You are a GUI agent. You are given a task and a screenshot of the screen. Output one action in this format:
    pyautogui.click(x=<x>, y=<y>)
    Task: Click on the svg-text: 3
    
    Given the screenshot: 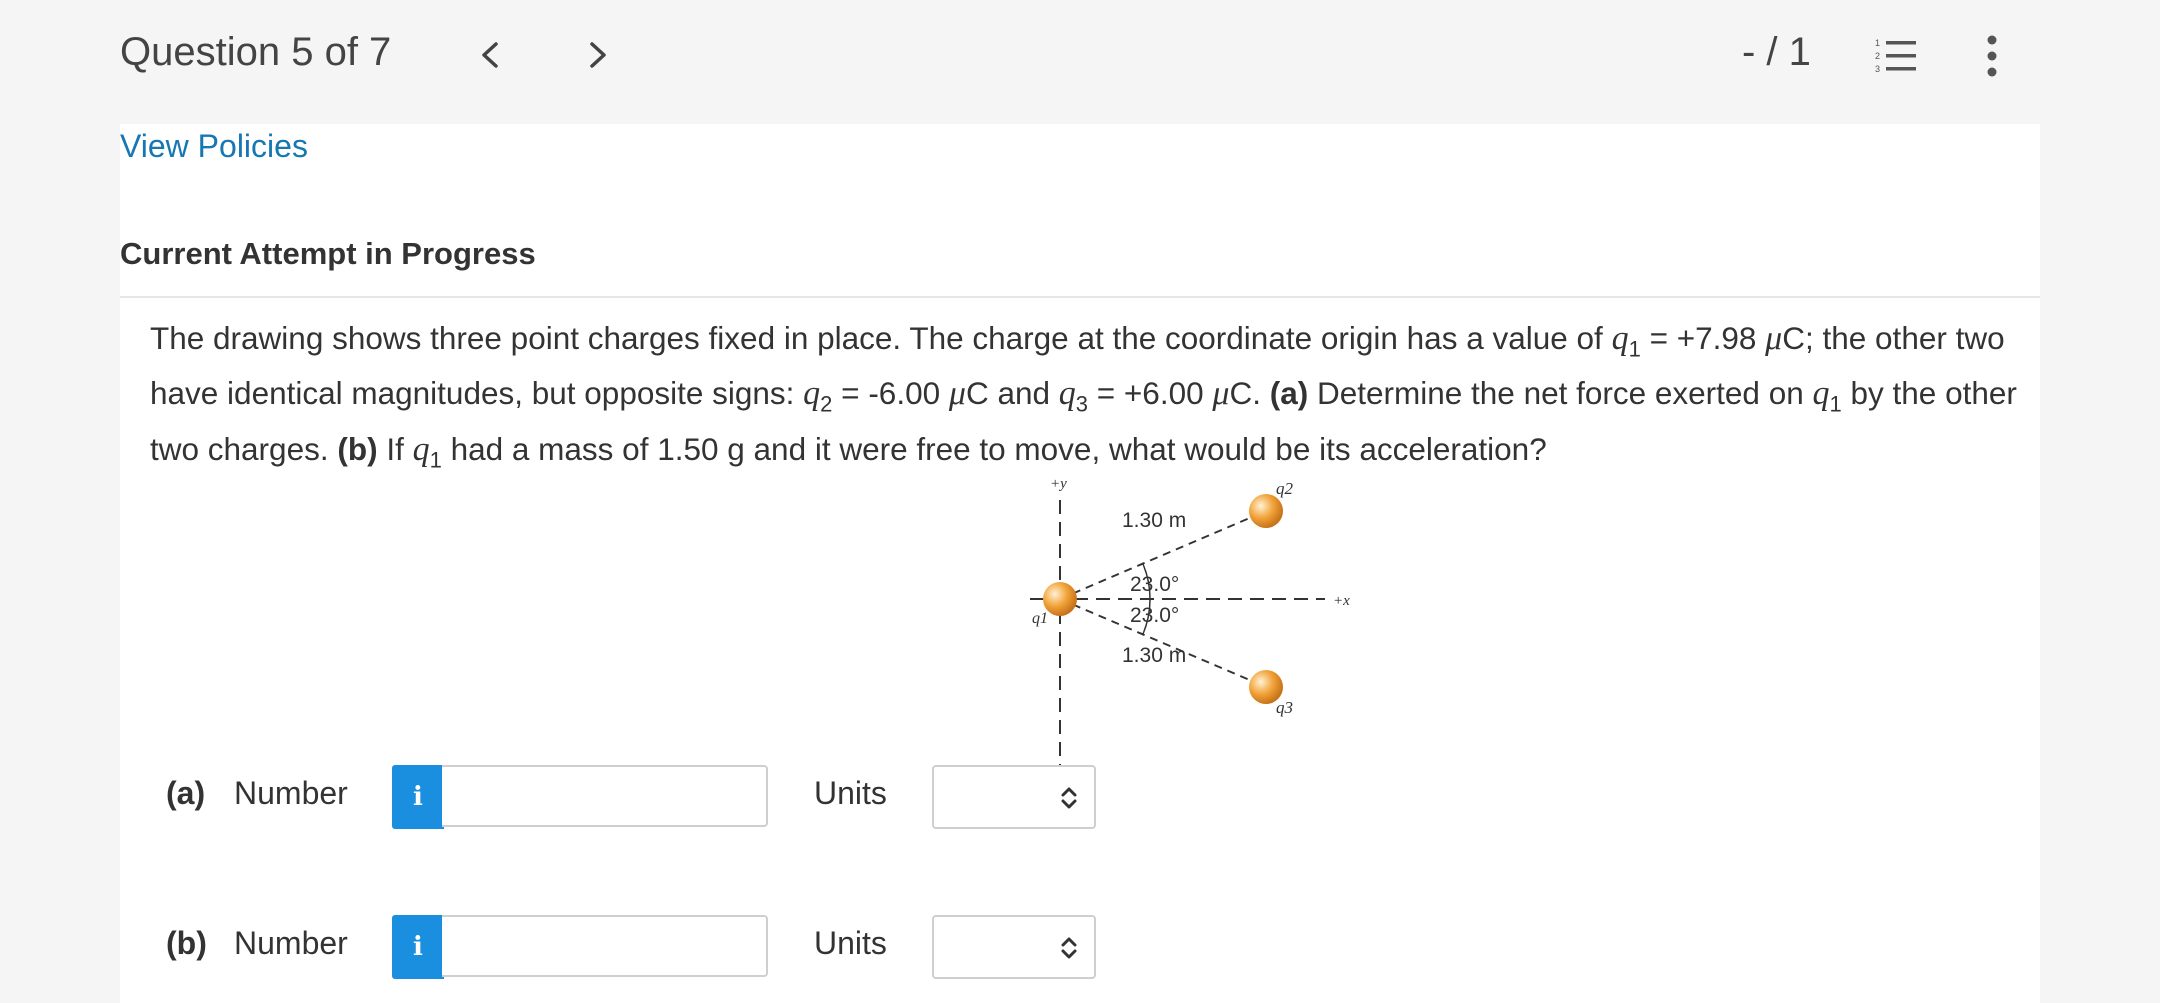 What is the action you would take?
    pyautogui.click(x=1877, y=69)
    